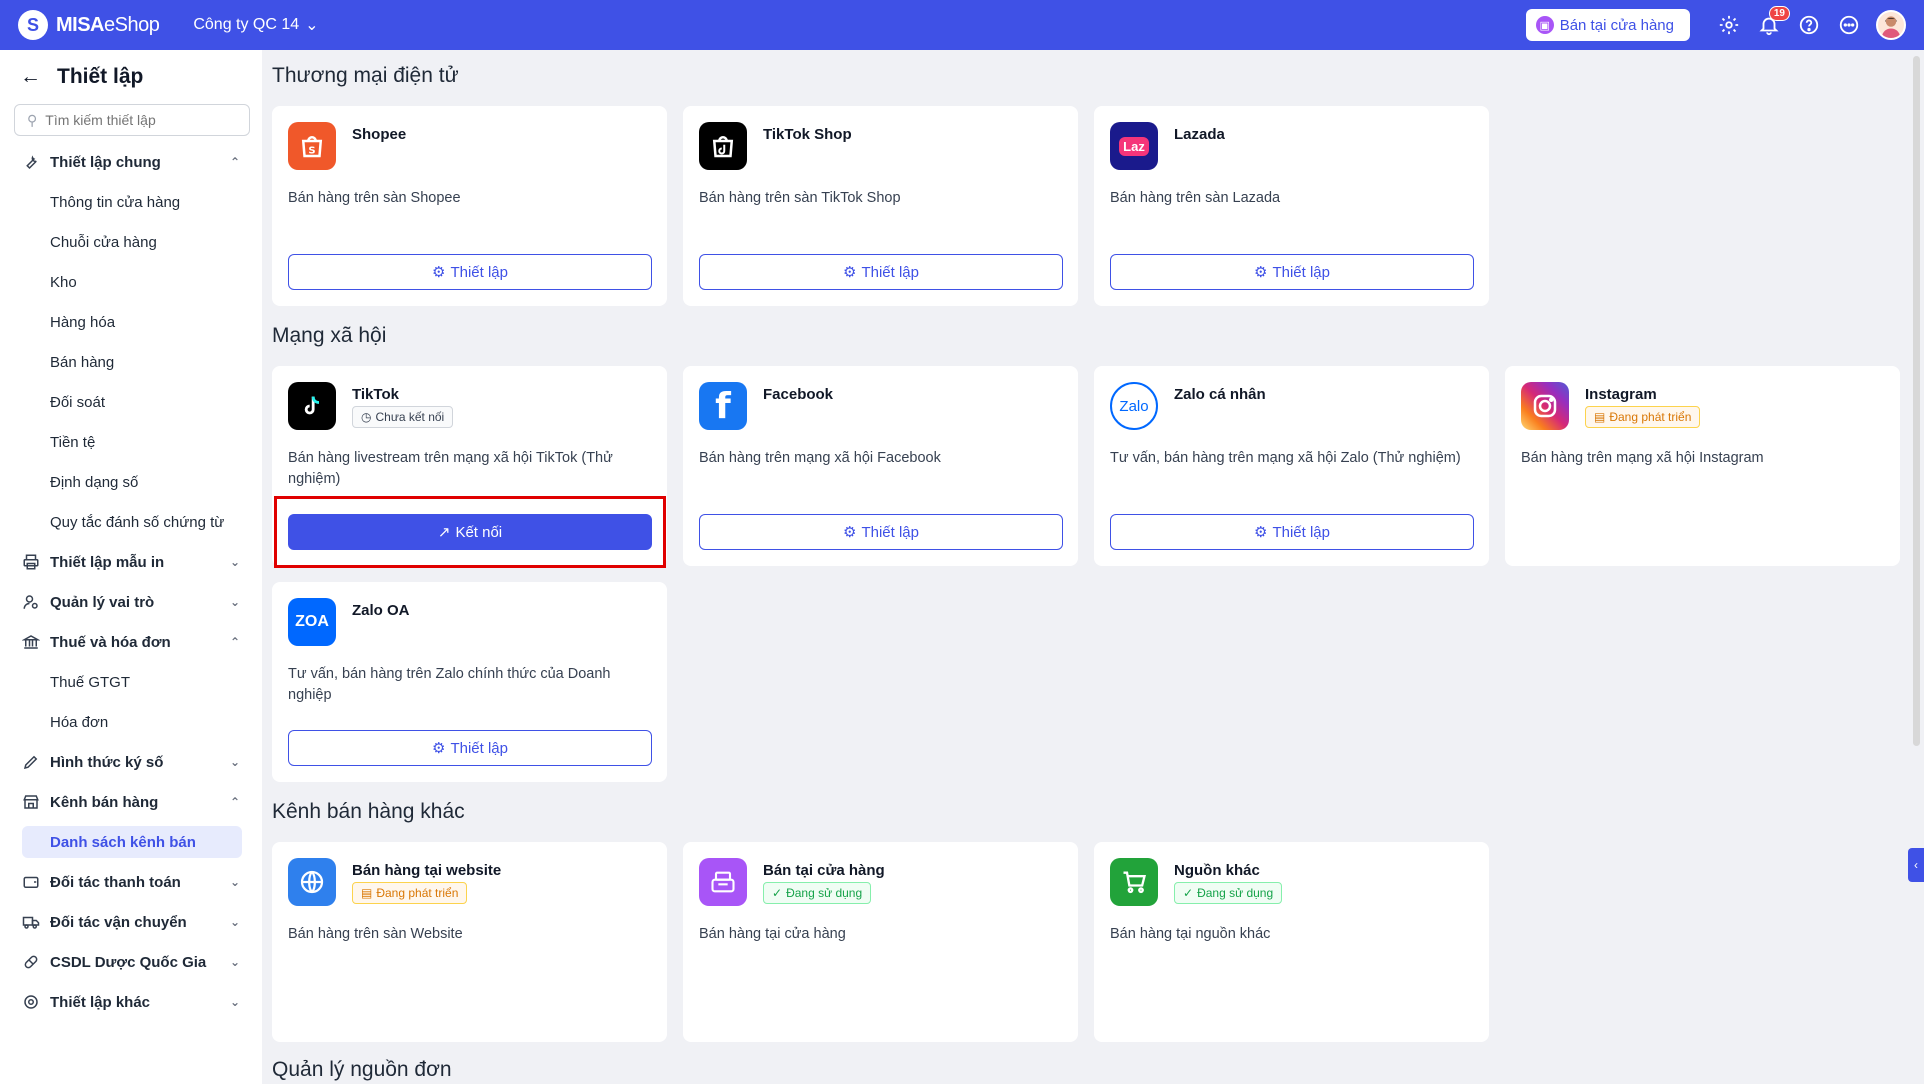 Image resolution: width=1924 pixels, height=1084 pixels. I want to click on sidebar-item-warehouse: Kho, so click(131, 282).